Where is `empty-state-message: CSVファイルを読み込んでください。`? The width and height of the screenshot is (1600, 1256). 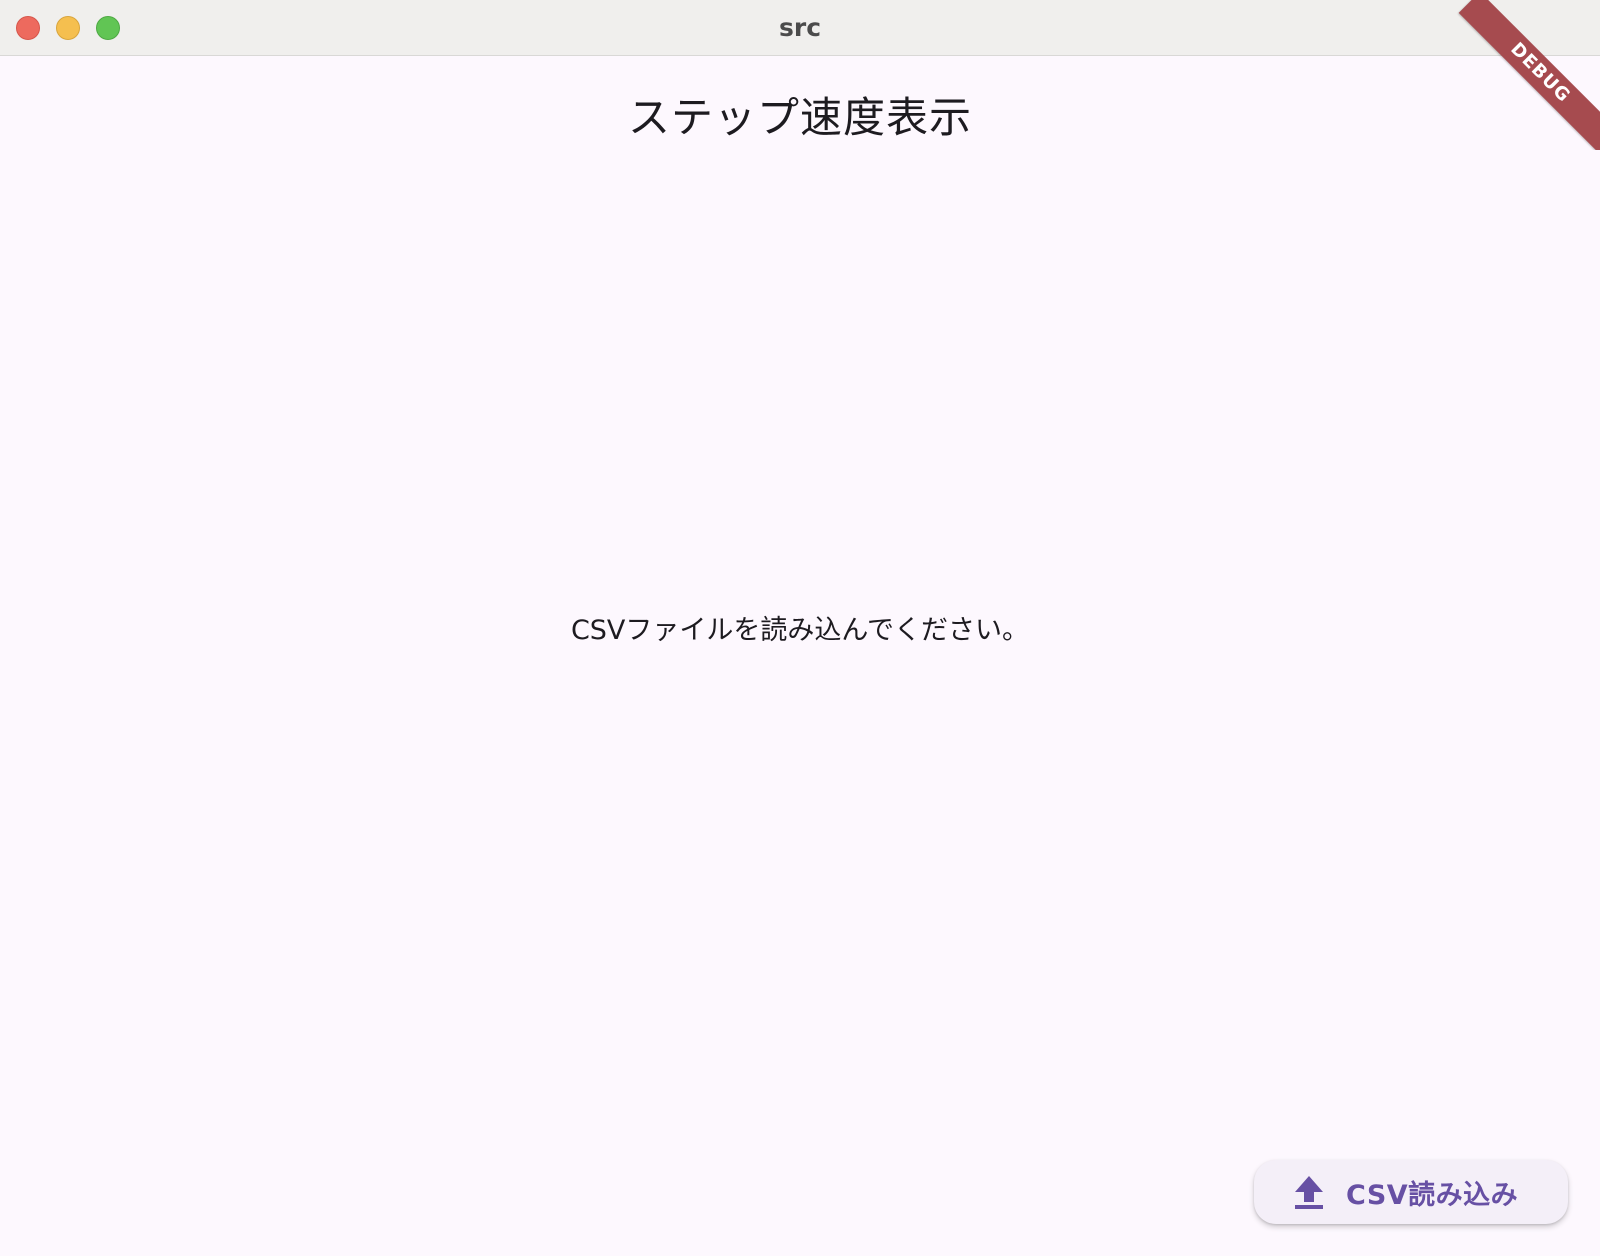 empty-state-message: CSVファイルを読み込んでください。 is located at coordinates (800, 630).